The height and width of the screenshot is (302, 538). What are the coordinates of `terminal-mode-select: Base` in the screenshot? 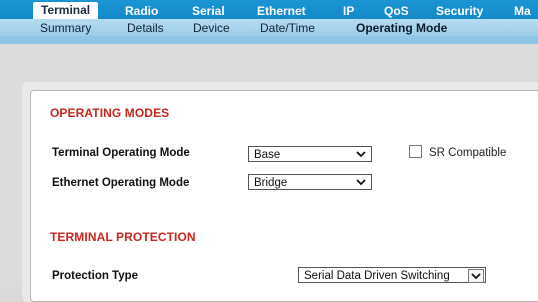 It's located at (310, 154).